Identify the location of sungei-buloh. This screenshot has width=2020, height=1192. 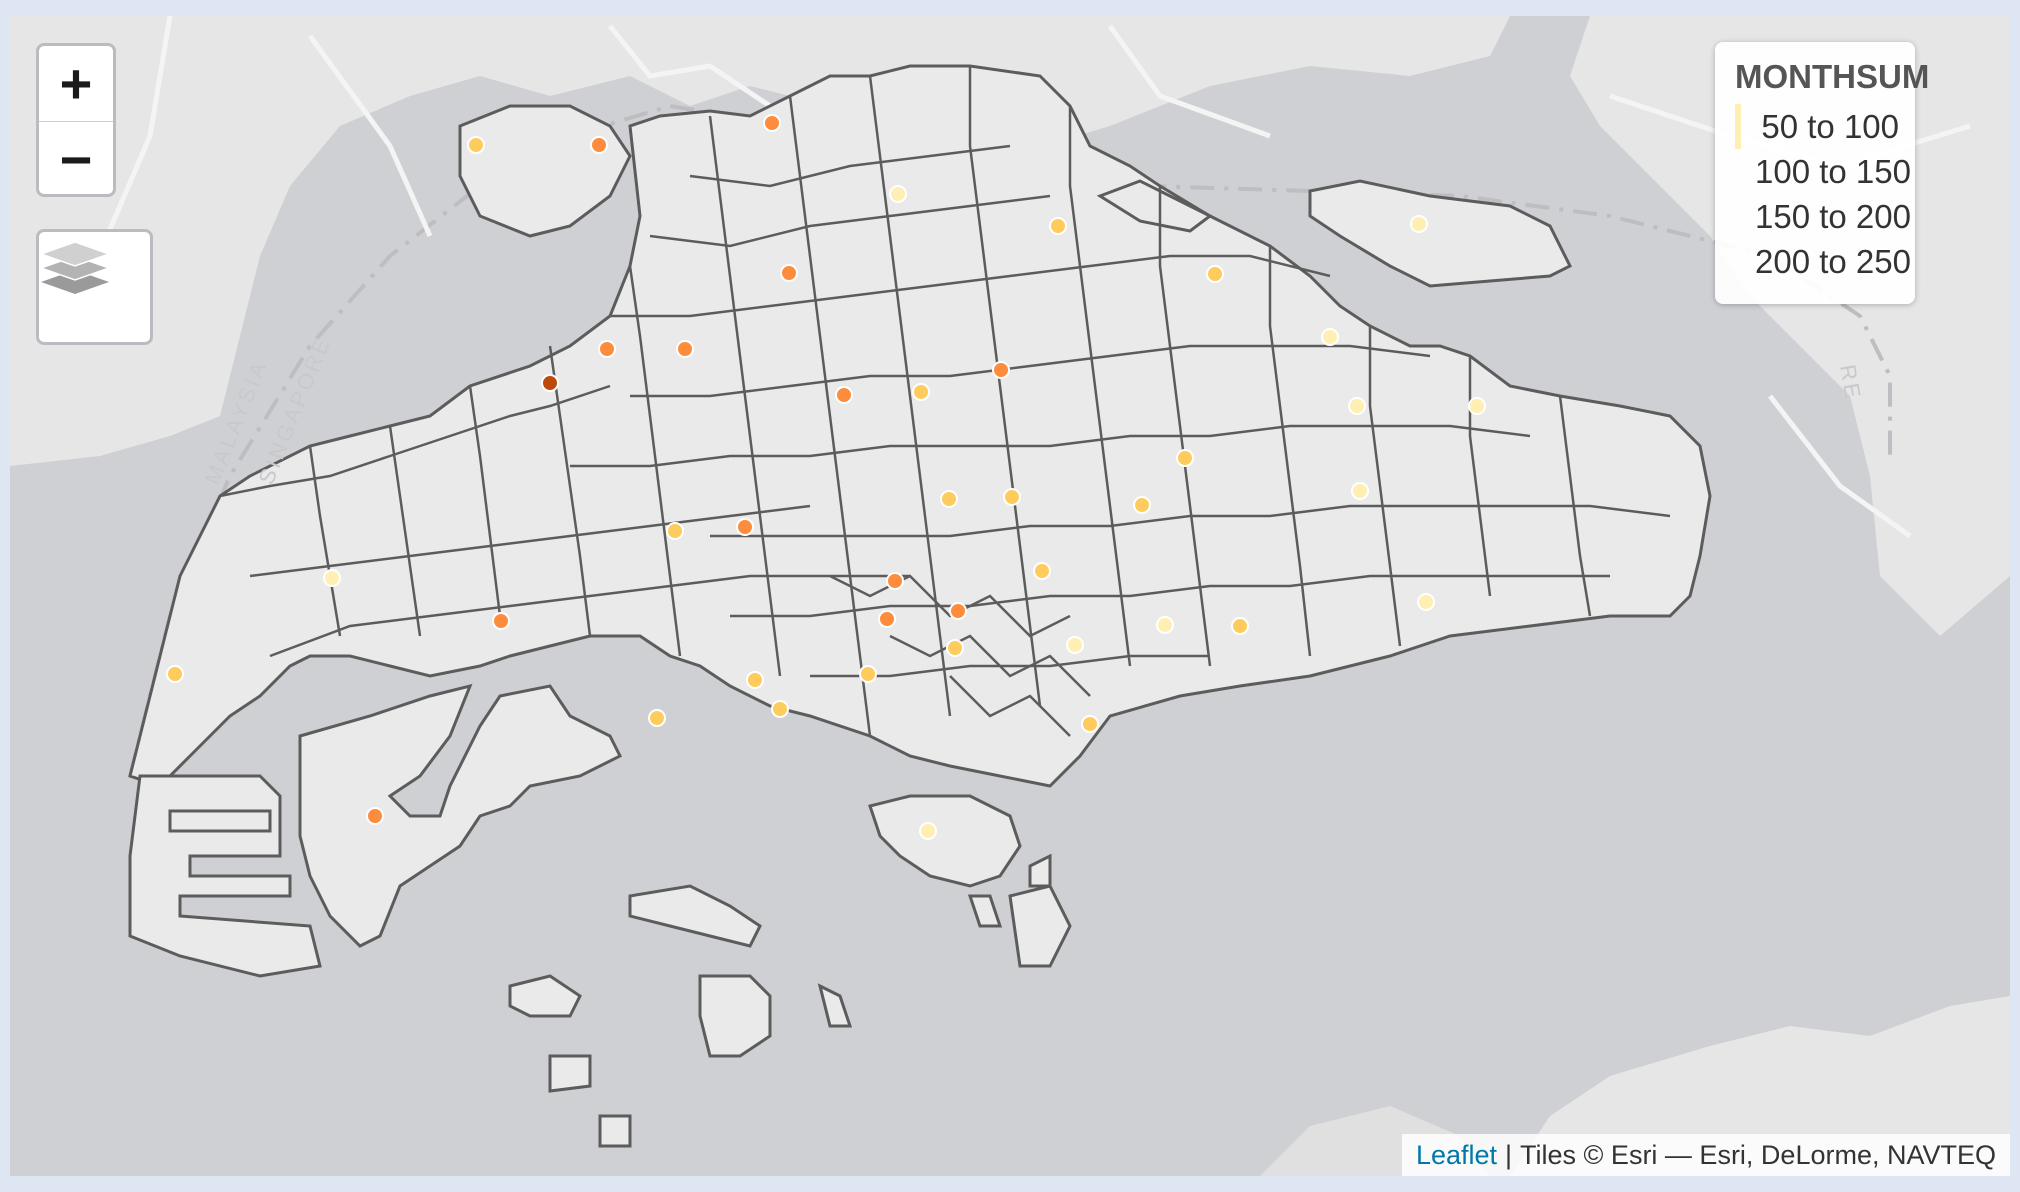
(545, 171).